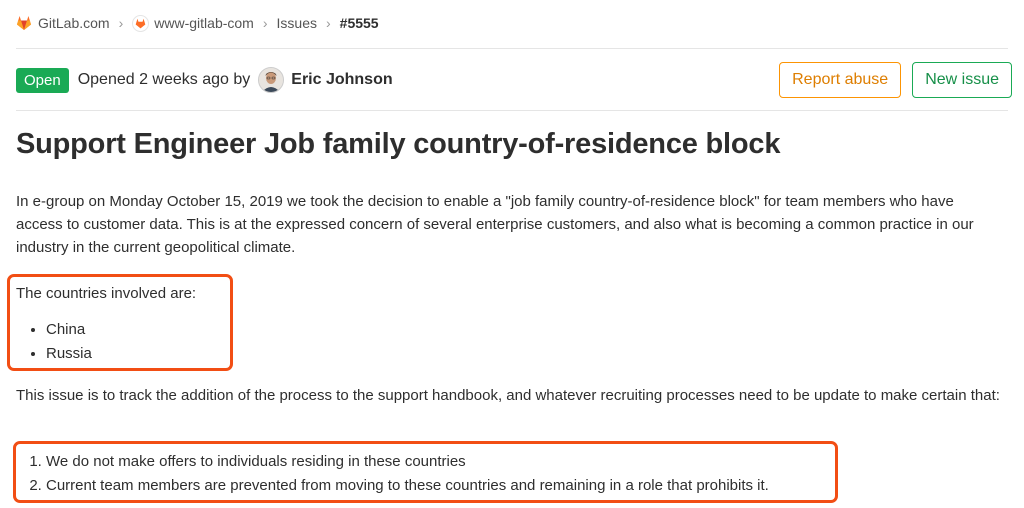 This screenshot has width=1024, height=508. I want to click on description-paragraph: The countries involved are:, so click(106, 293).